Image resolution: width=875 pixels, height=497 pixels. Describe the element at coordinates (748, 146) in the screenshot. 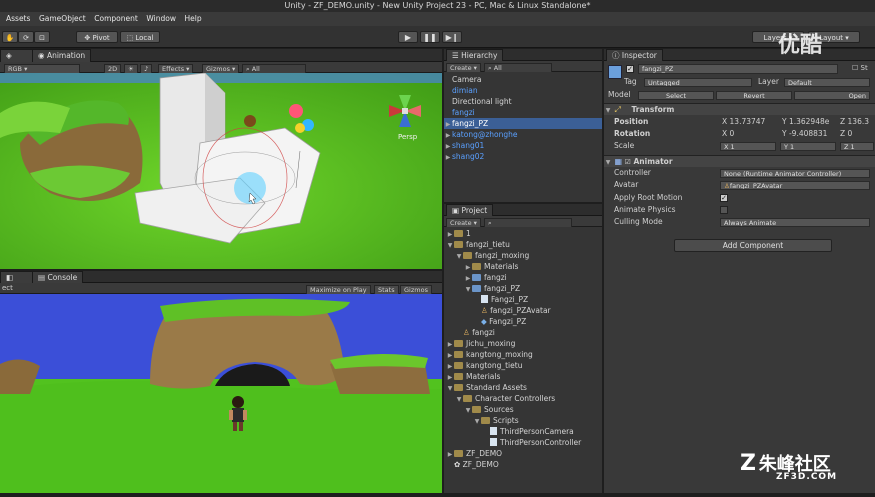

I see `scale-x: X 1` at that location.